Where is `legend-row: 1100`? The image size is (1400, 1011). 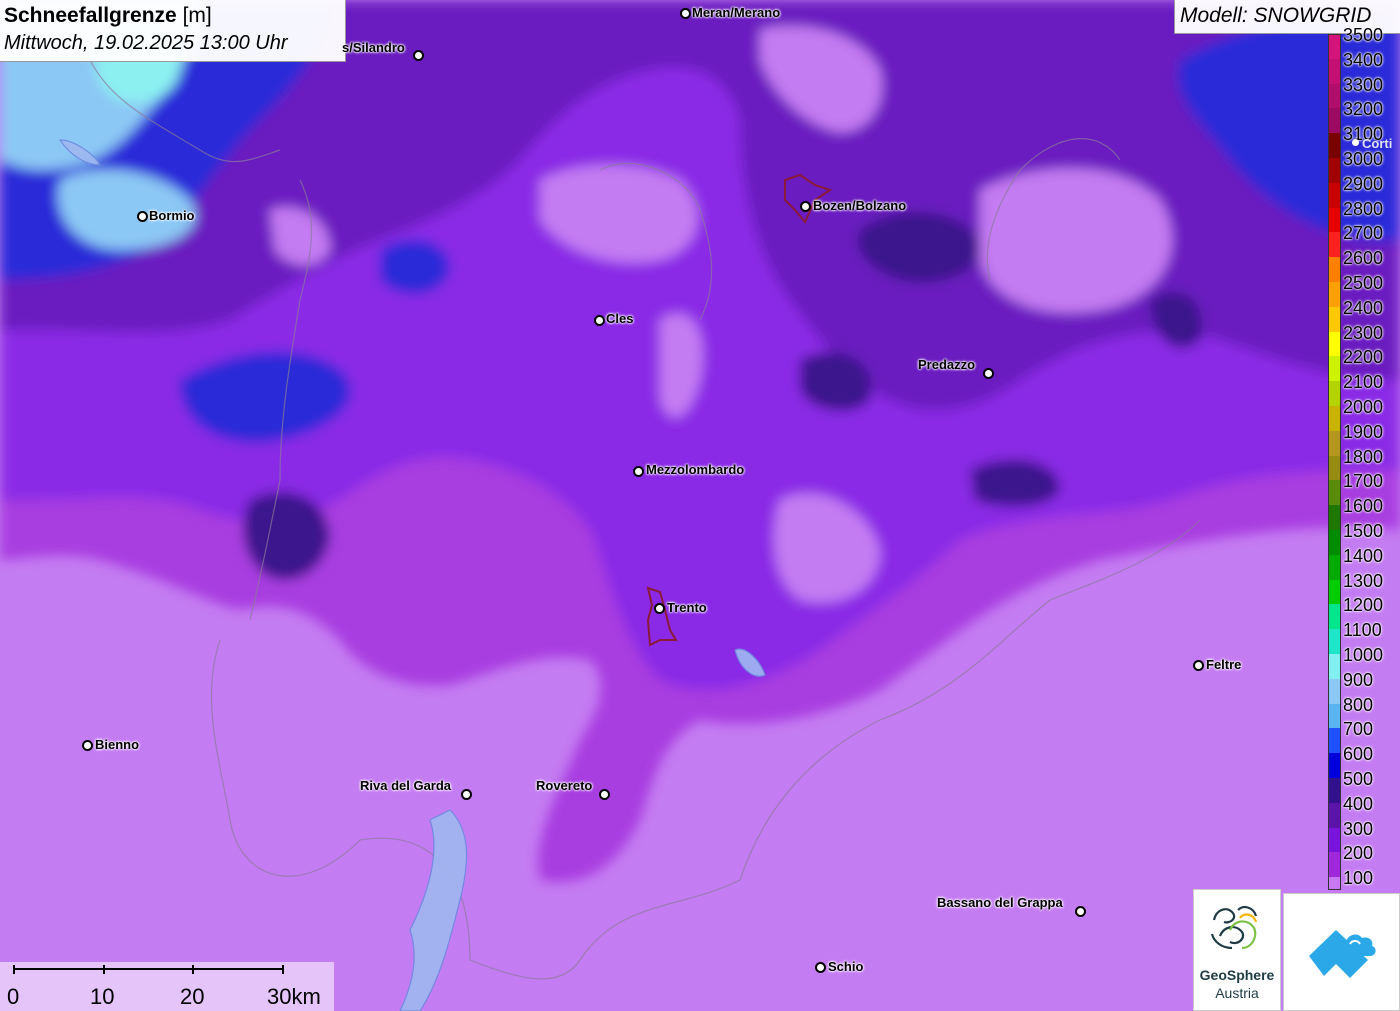 legend-row: 1100 is located at coordinates (1364, 635).